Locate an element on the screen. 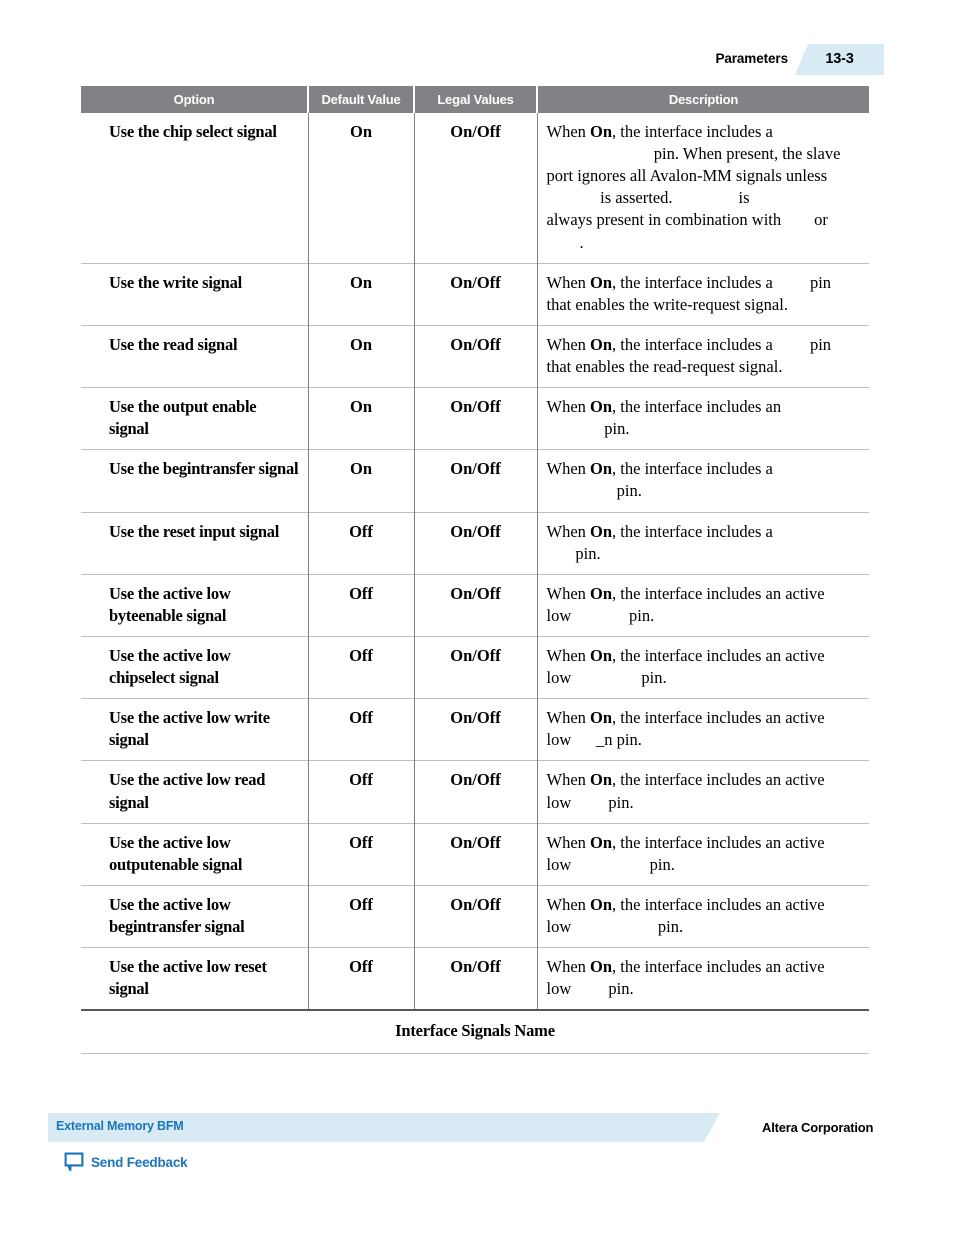 This screenshot has height=1235, width=954. description-text: _n pin. is located at coordinates (619, 740).